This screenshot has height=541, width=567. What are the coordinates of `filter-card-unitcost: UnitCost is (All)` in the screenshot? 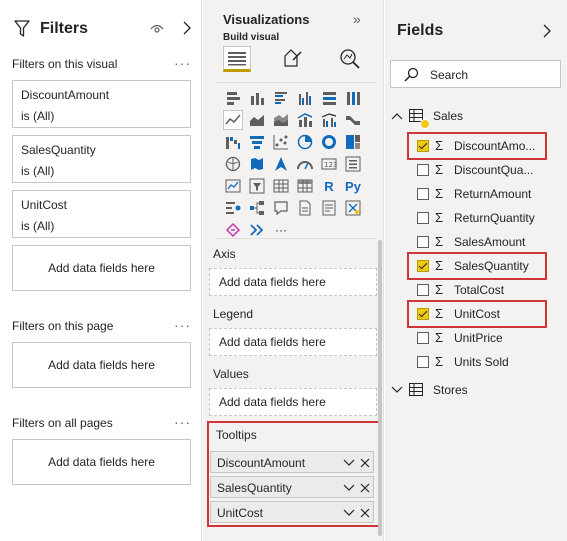 It's located at (101, 214).